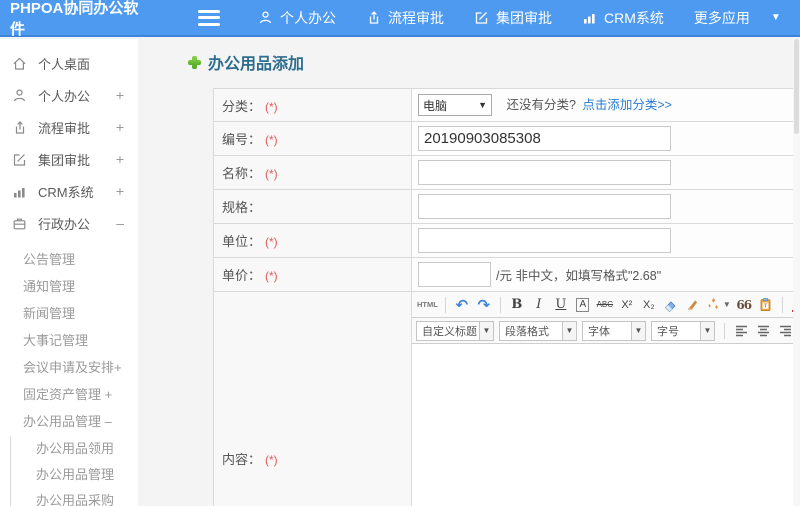  I want to click on topnav-crm-system: CRM系统, so click(623, 18).